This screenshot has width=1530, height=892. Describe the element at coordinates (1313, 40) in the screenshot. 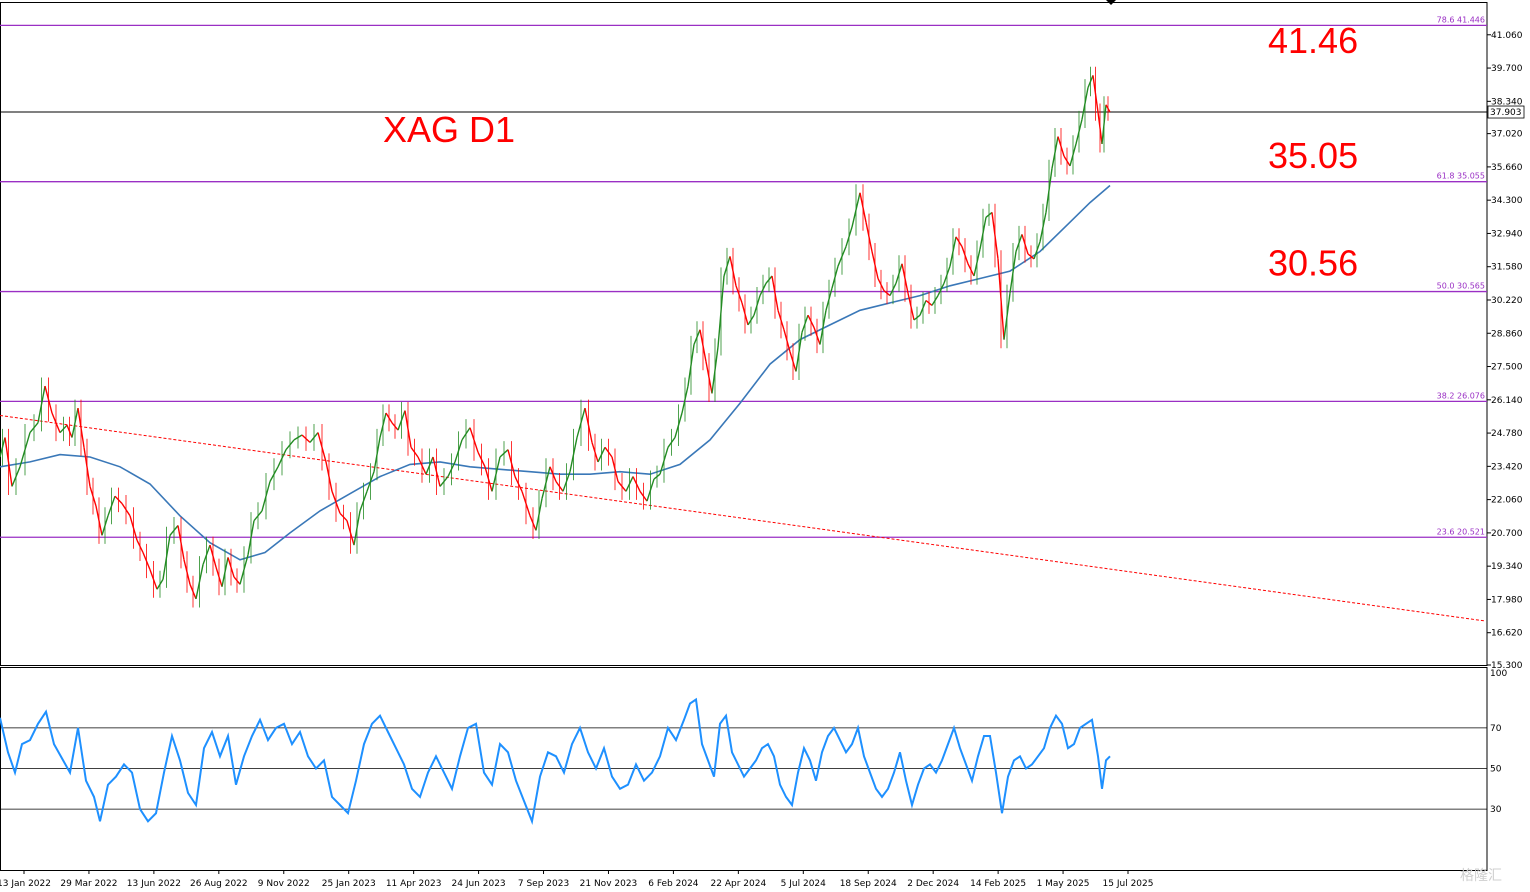

I see `price-annotation: 41.46` at that location.